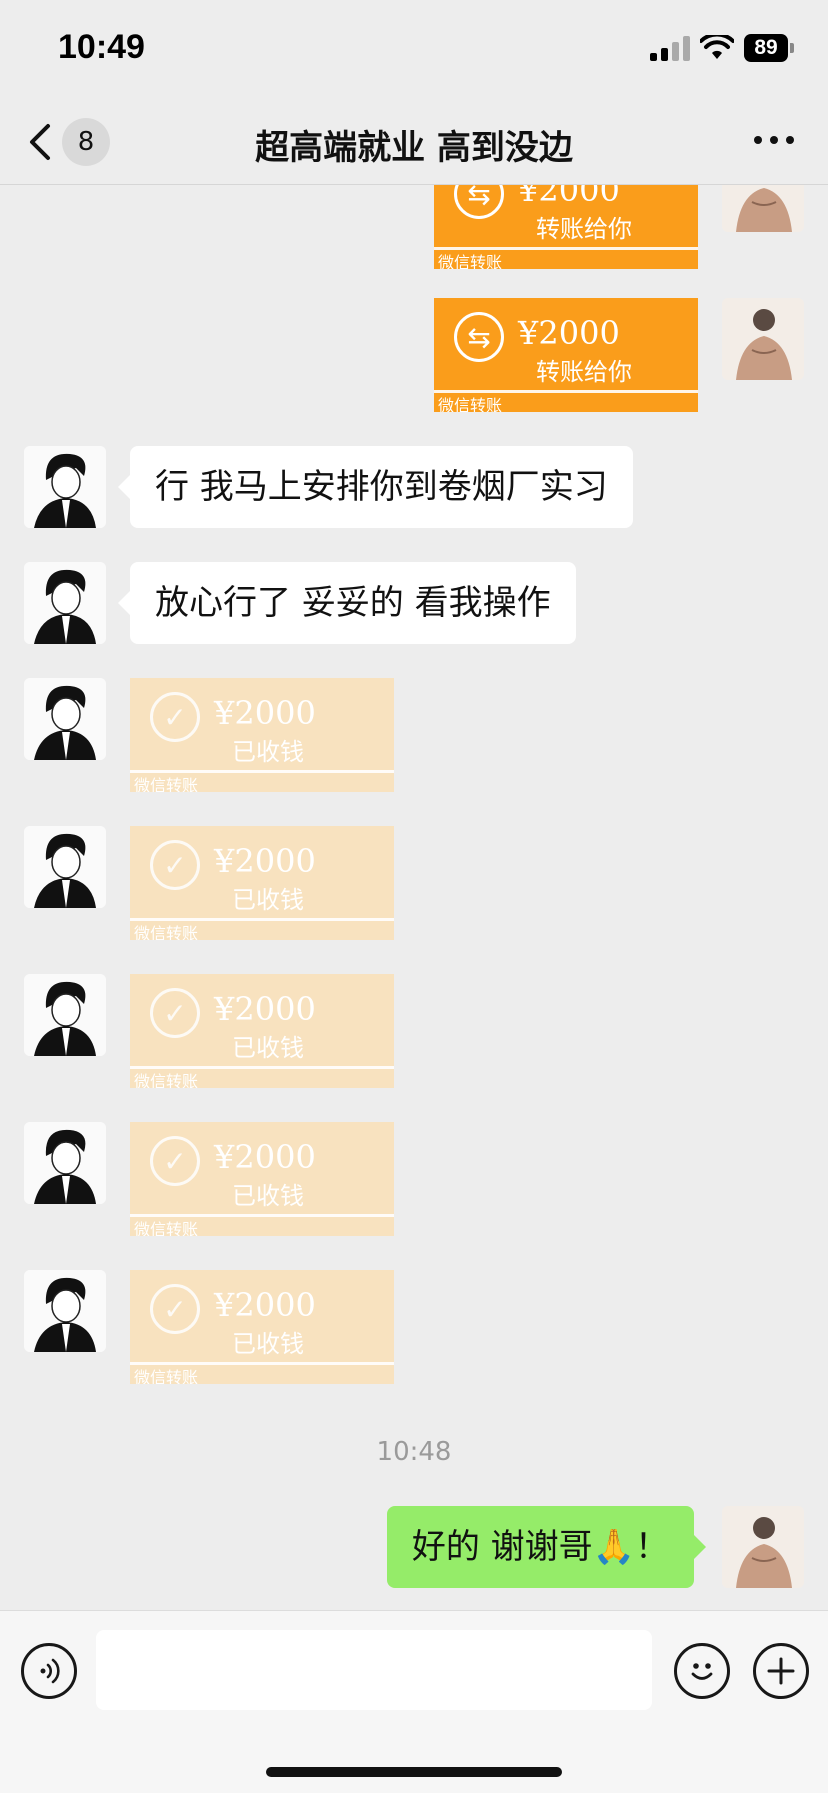  Describe the element at coordinates (717, 47) in the screenshot. I see `wifi-icon` at that location.